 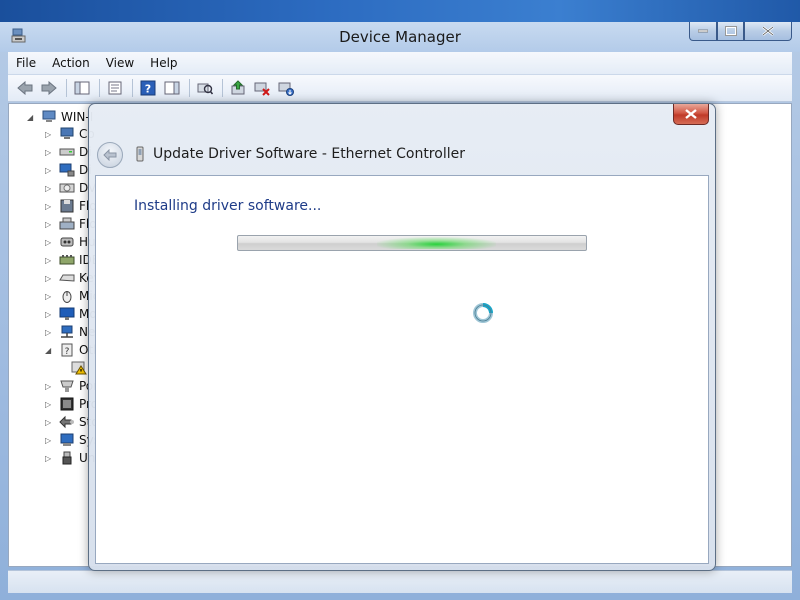 I want to click on mouse-icon, so click(x=67, y=297).